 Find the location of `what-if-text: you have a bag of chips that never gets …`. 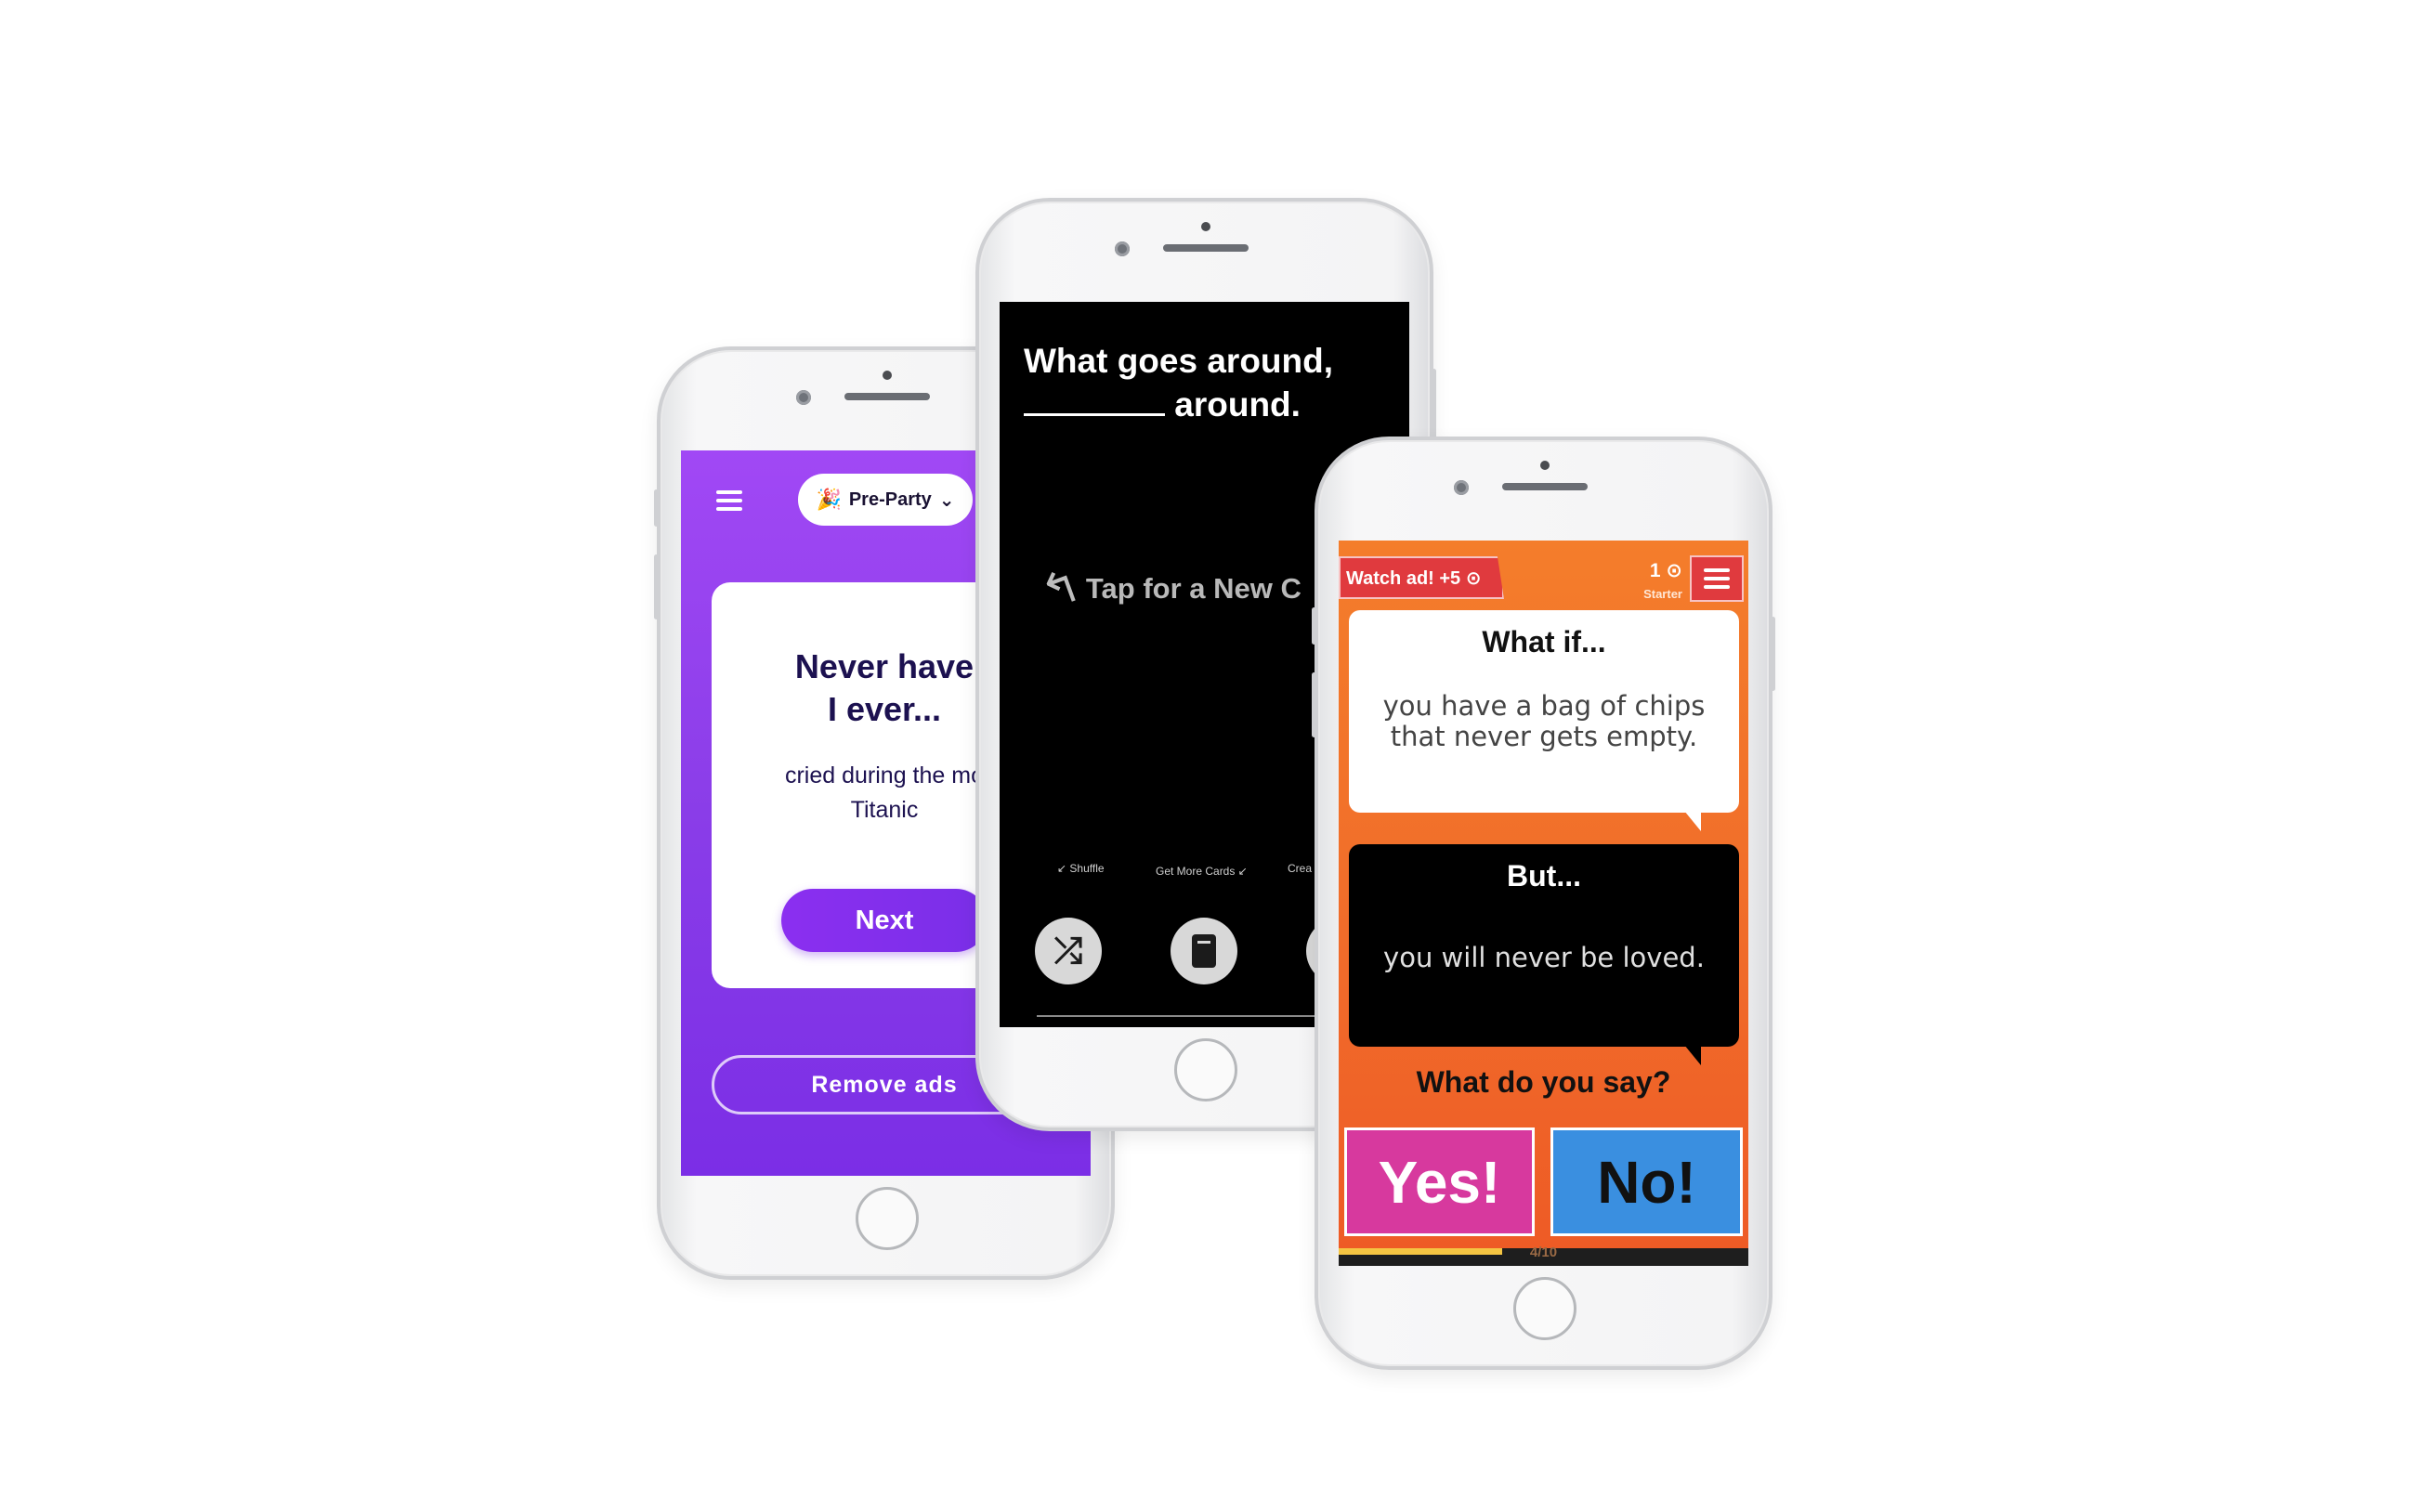

what-if-text: you have a bag of chips that never gets … is located at coordinates (1544, 721).